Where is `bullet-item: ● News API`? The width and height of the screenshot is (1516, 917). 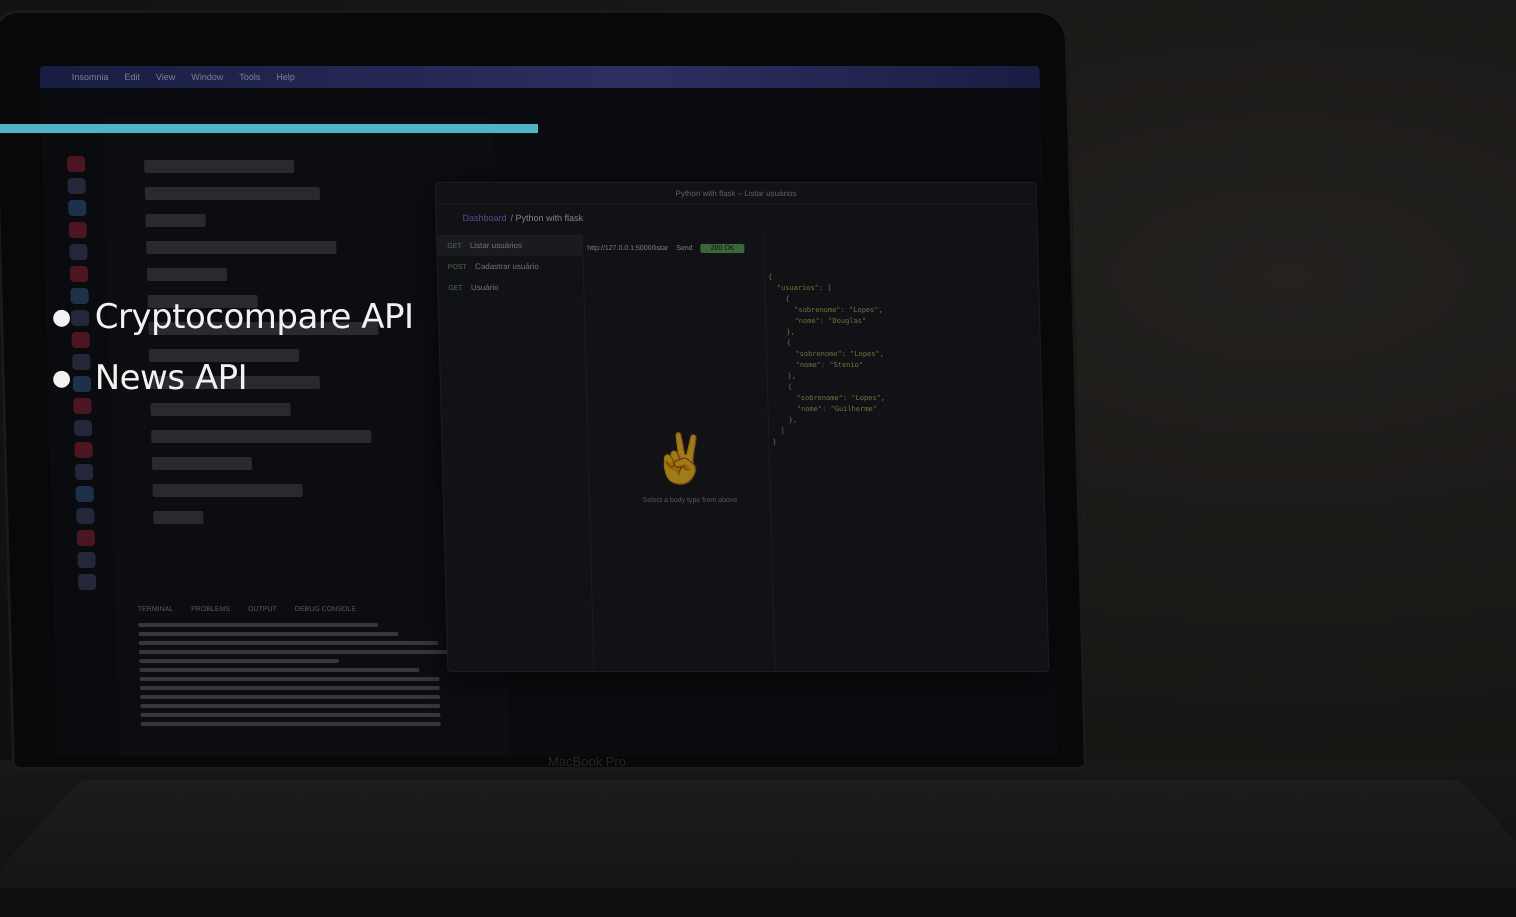 bullet-item: ● News API is located at coordinates (233, 378).